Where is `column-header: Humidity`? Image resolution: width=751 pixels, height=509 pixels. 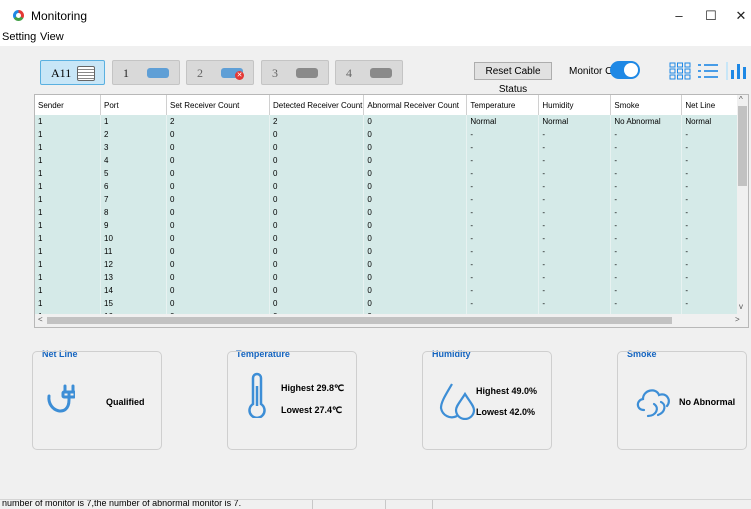 column-header: Humidity is located at coordinates (575, 105).